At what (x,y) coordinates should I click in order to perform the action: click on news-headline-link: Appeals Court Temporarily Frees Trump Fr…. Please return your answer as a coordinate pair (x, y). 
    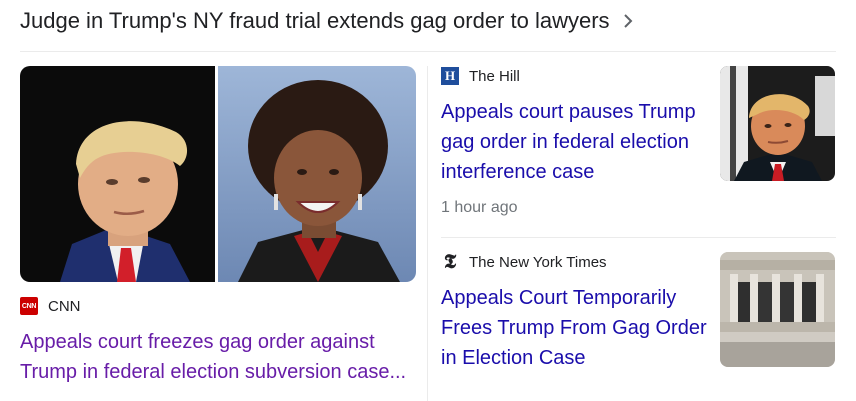
    Looking at the image, I should click on (576, 328).